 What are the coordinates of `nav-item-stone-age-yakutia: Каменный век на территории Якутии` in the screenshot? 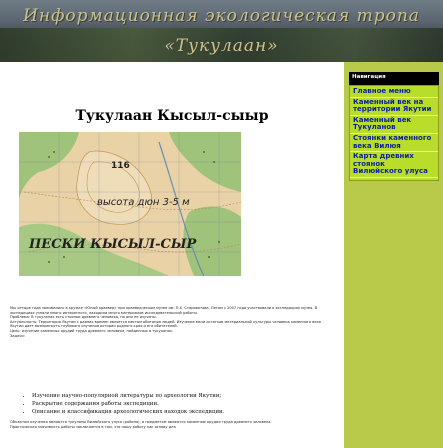 It's located at (394, 107).